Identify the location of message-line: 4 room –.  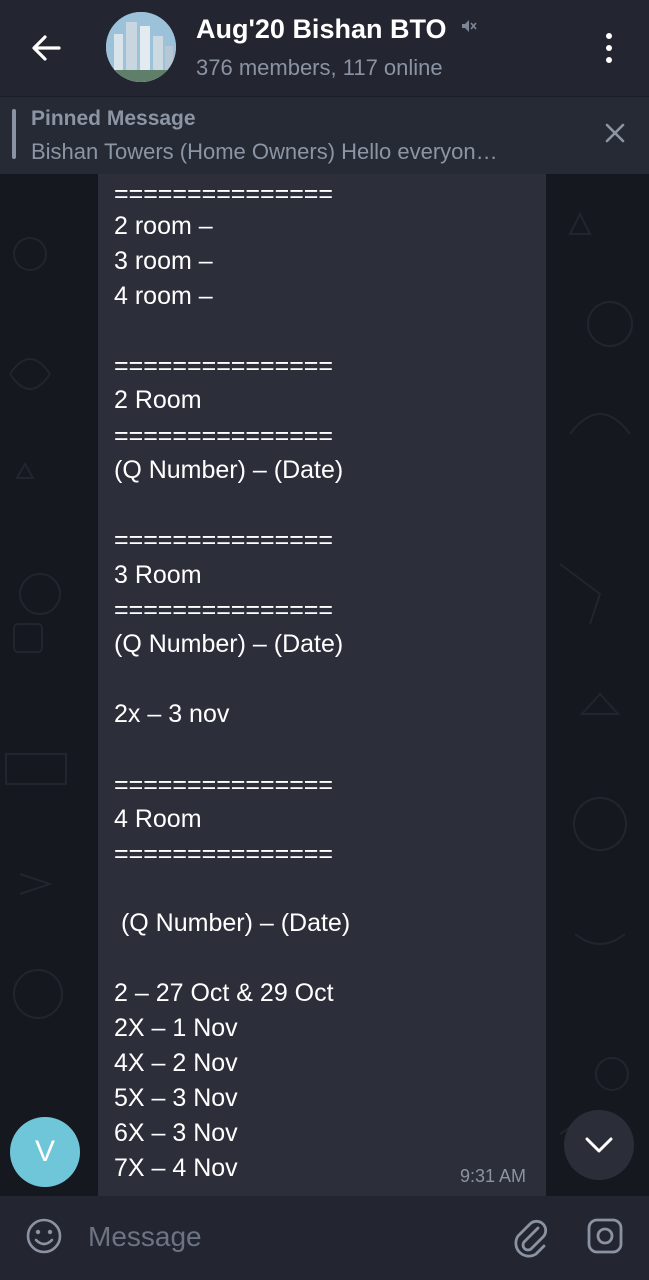
(163, 296).